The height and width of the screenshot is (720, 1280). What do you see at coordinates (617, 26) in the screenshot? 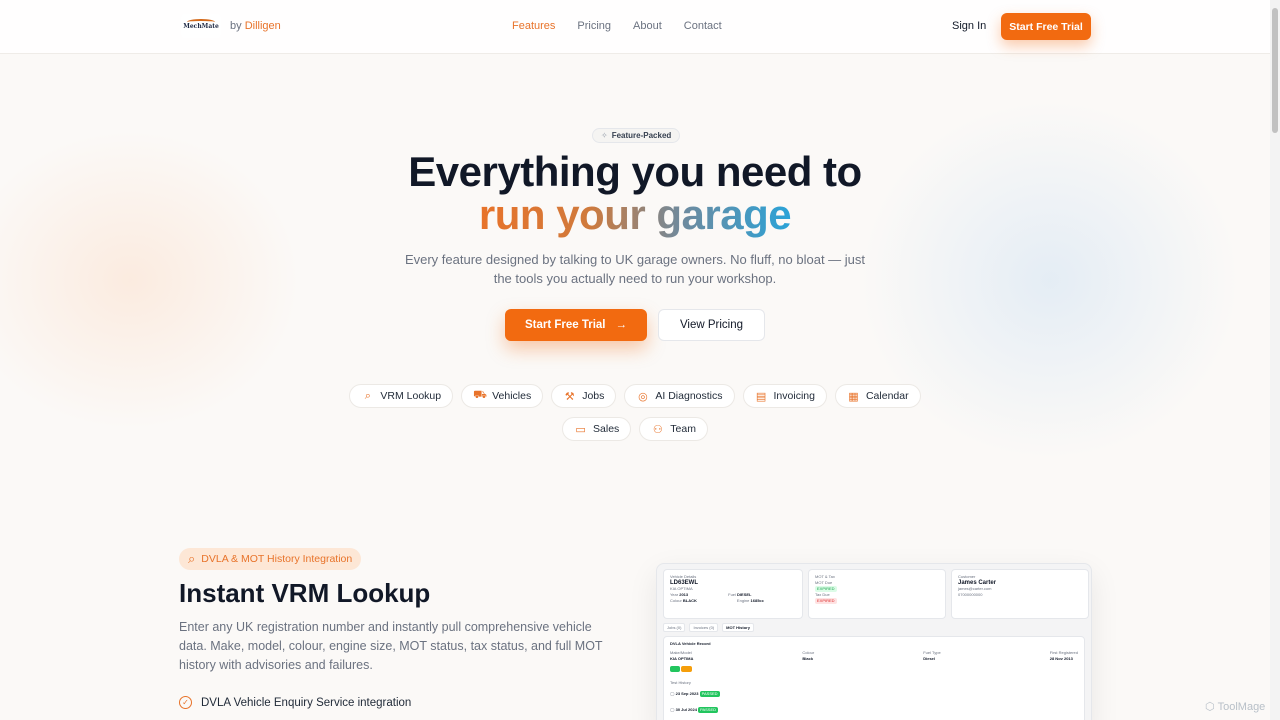
I see `nav-links: Features Pricing About Contact` at bounding box center [617, 26].